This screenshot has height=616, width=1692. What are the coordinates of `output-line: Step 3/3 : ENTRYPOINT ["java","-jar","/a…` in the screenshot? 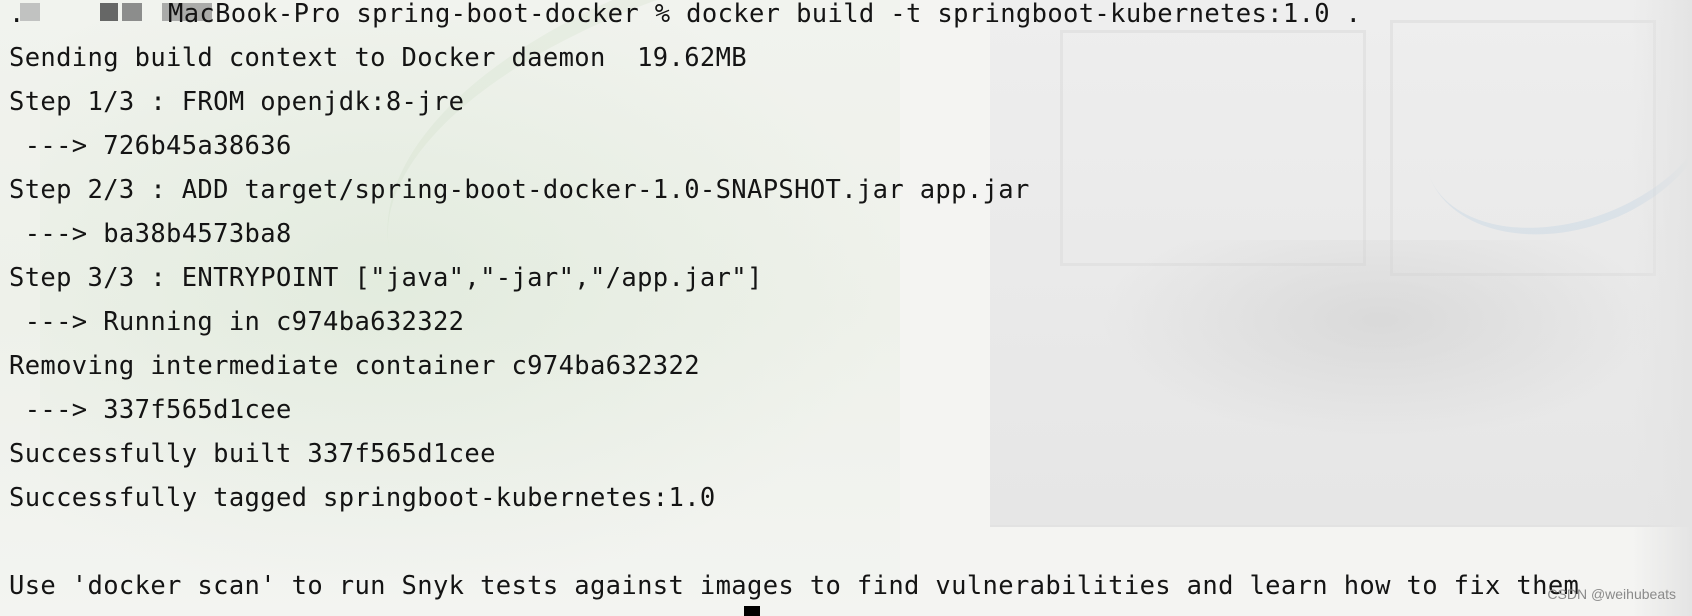 It's located at (386, 278).